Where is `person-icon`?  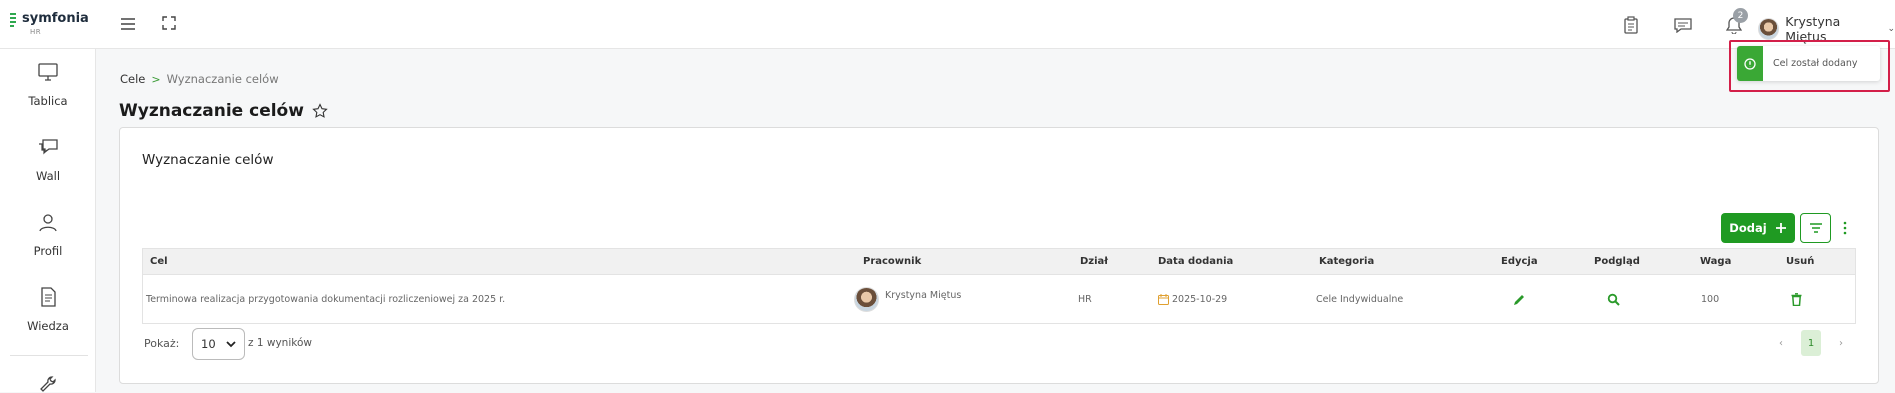 person-icon is located at coordinates (48, 223).